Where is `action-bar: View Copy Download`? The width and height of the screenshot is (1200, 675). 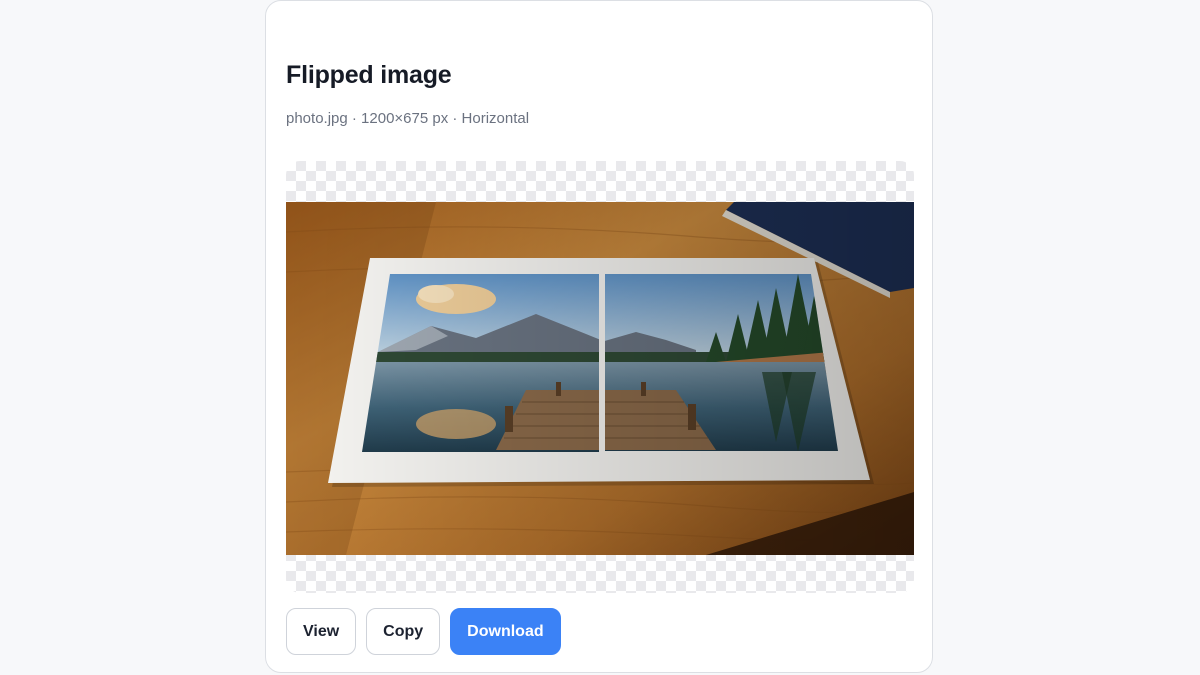
action-bar: View Copy Download is located at coordinates (423, 631).